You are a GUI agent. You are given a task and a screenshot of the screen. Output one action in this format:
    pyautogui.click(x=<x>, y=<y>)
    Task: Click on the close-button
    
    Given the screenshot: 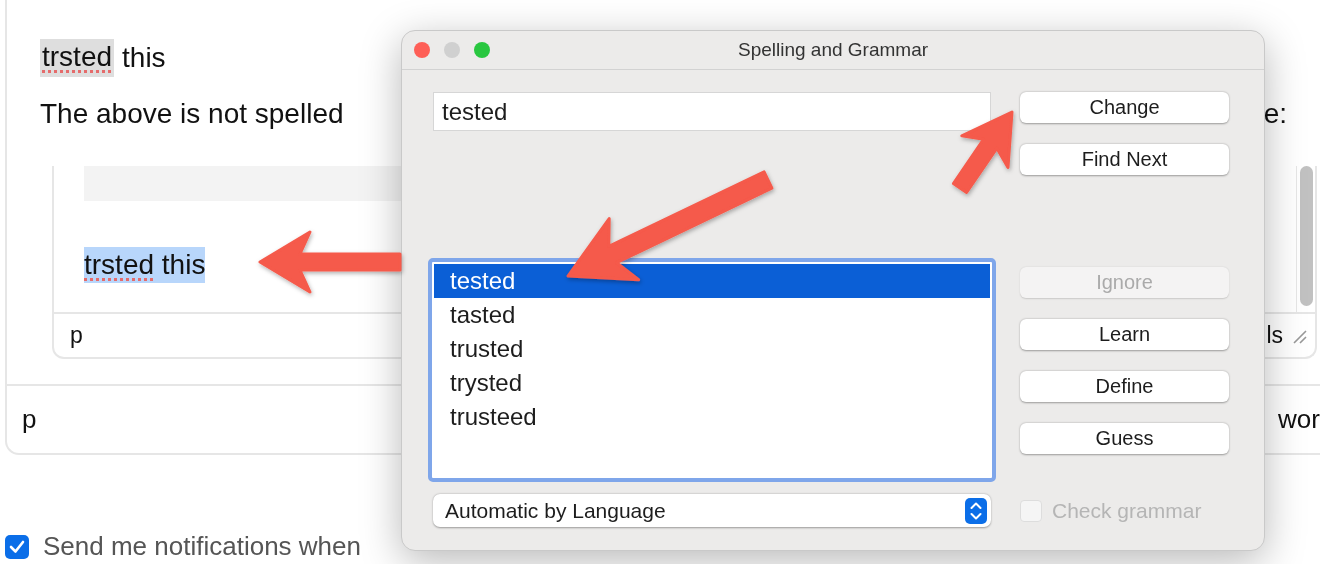 What is the action you would take?
    pyautogui.click(x=422, y=50)
    